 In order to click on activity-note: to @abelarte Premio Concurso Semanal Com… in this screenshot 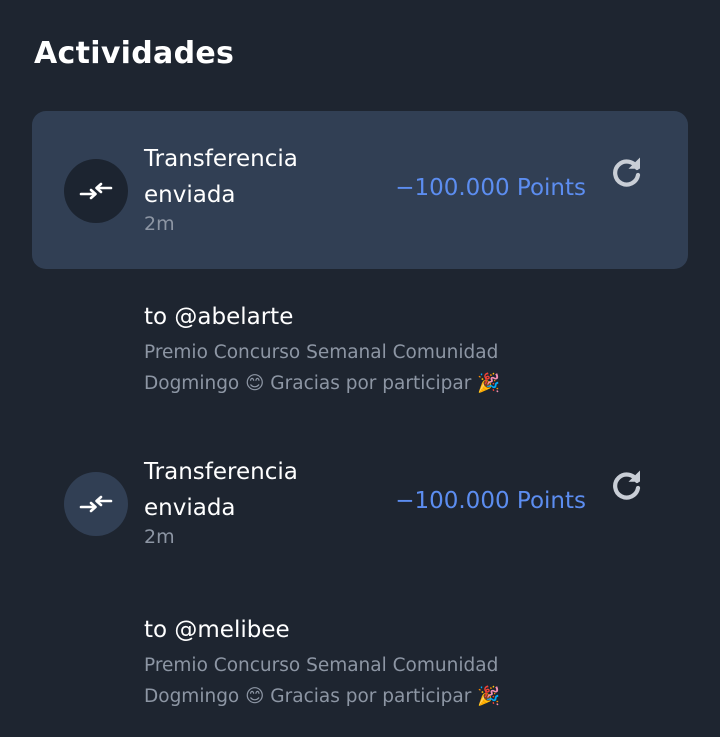, I will do `click(404, 350)`.